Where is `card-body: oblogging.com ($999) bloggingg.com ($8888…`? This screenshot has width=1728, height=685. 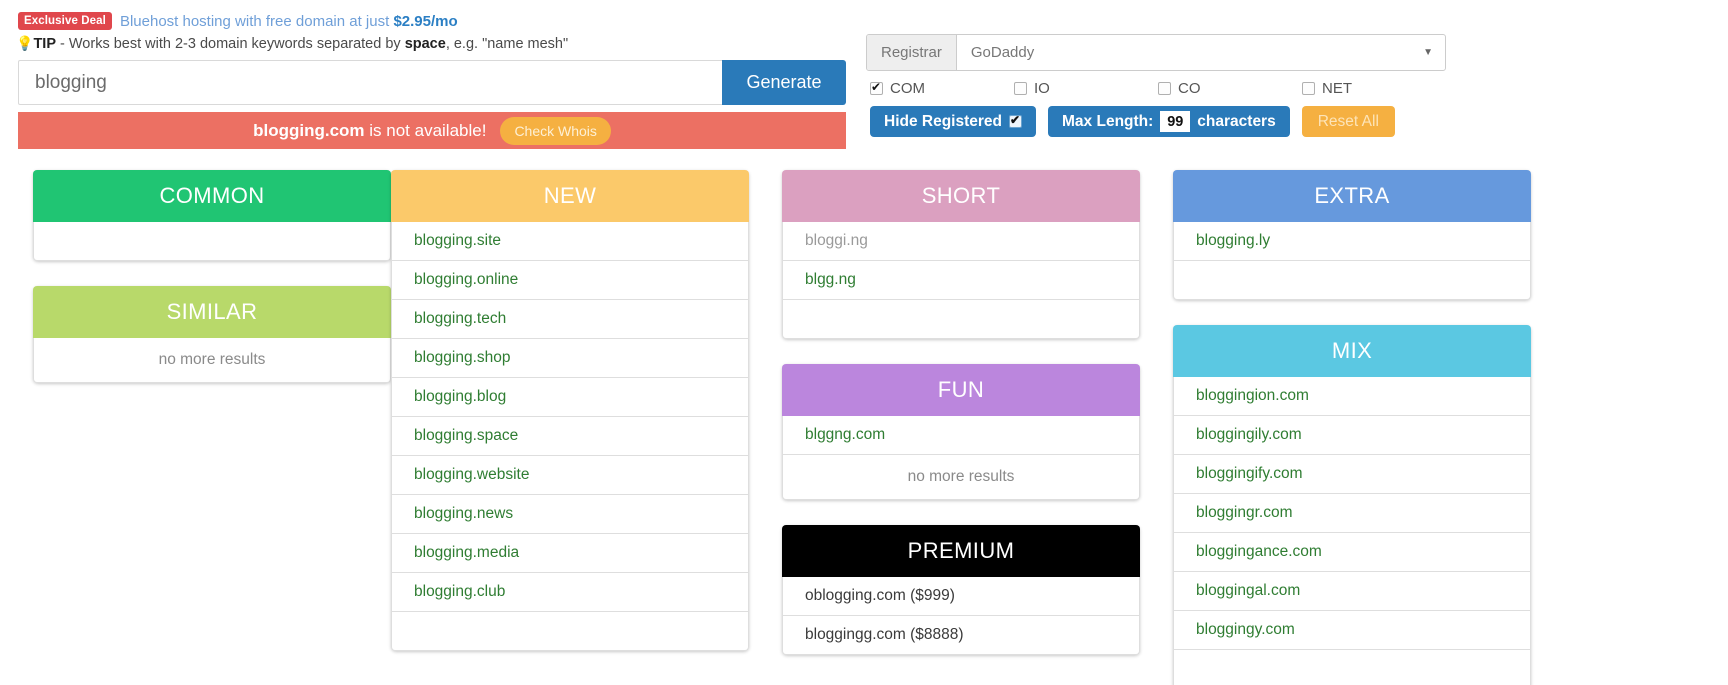 card-body: oblogging.com ($999) bloggingg.com ($8888… is located at coordinates (961, 616).